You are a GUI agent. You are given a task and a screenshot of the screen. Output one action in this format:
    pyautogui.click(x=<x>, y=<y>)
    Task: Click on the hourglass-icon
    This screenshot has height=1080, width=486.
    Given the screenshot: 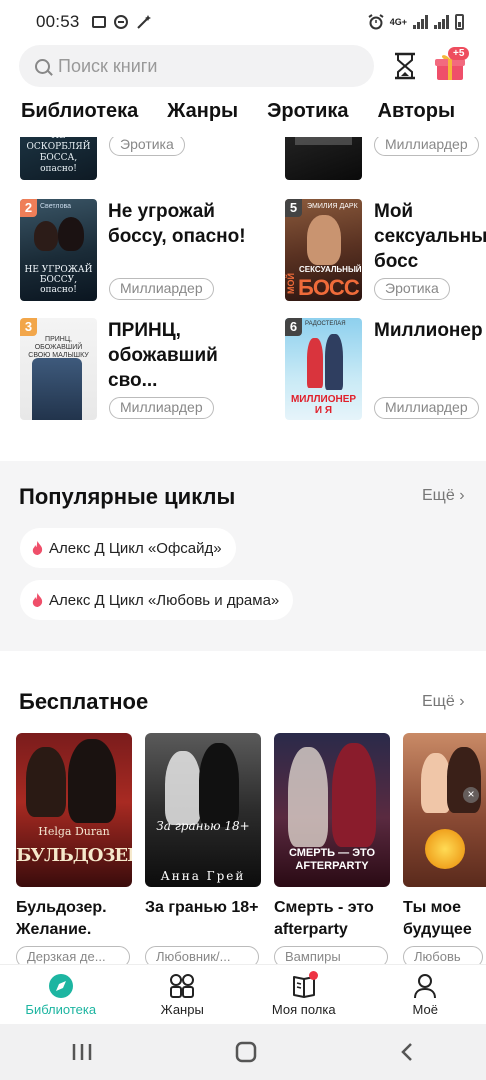 What is the action you would take?
    pyautogui.click(x=405, y=66)
    